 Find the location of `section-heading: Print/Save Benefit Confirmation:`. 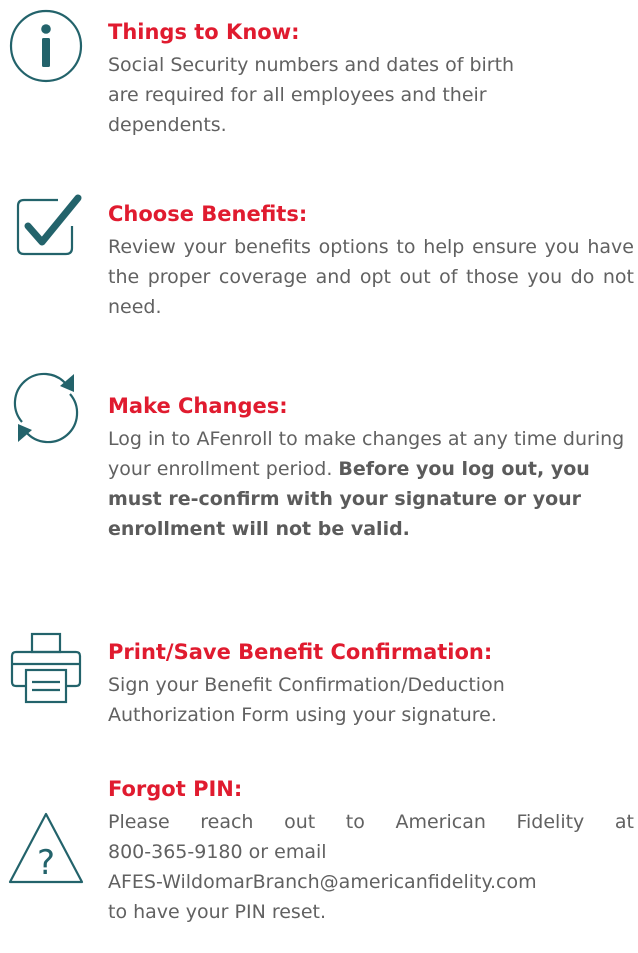

section-heading: Print/Save Benefit Confirmation: is located at coordinates (300, 652).